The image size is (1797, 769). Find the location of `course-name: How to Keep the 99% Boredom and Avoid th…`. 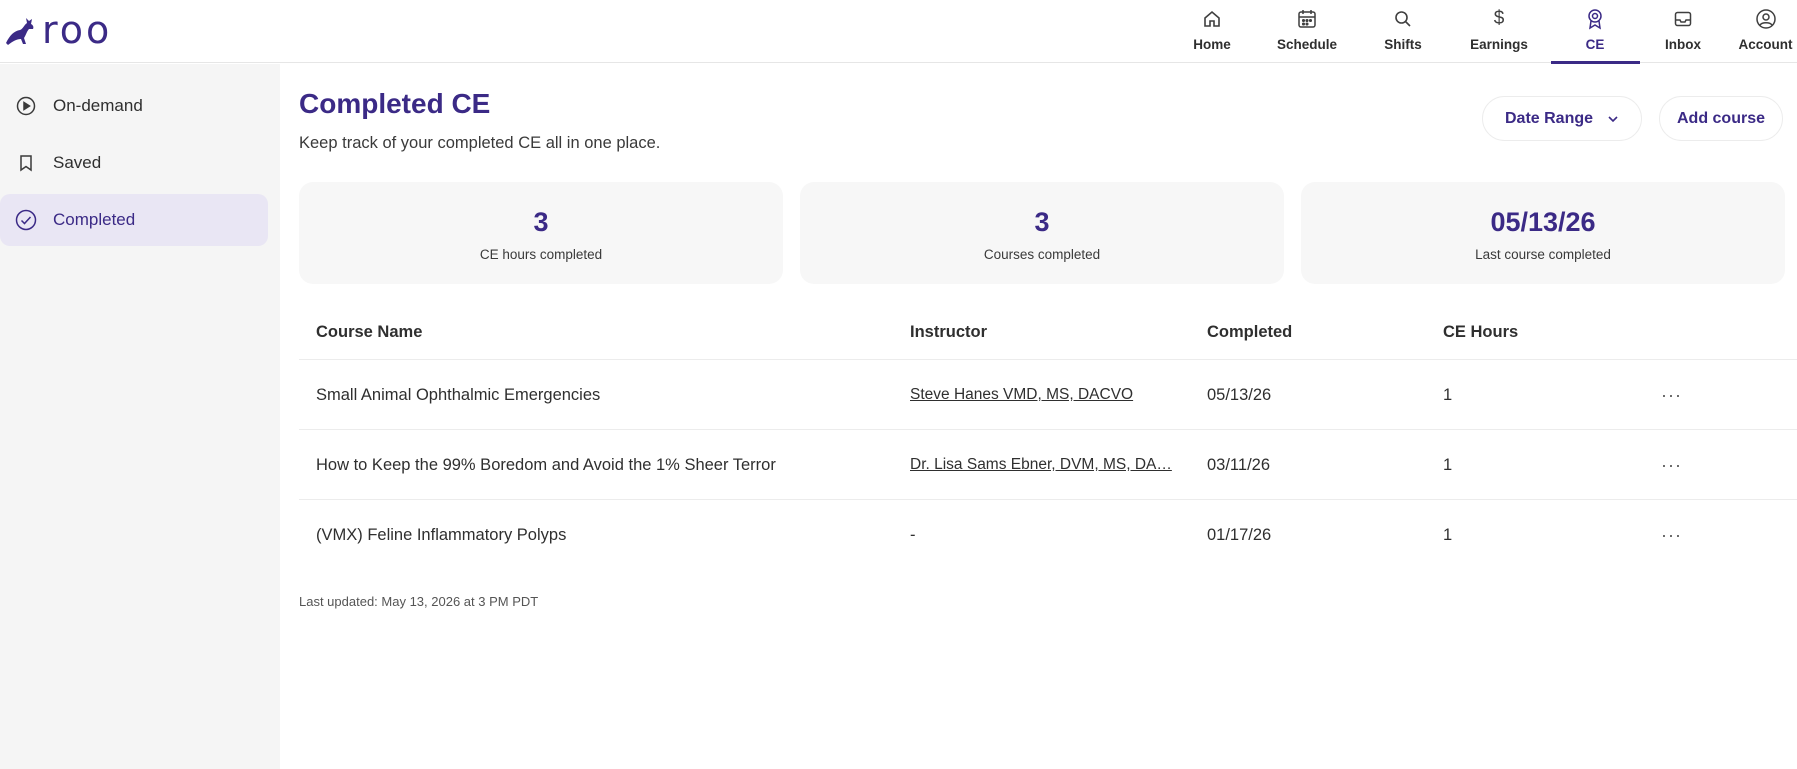

course-name: How to Keep the 99% Boredom and Avoid th… is located at coordinates (606, 465).